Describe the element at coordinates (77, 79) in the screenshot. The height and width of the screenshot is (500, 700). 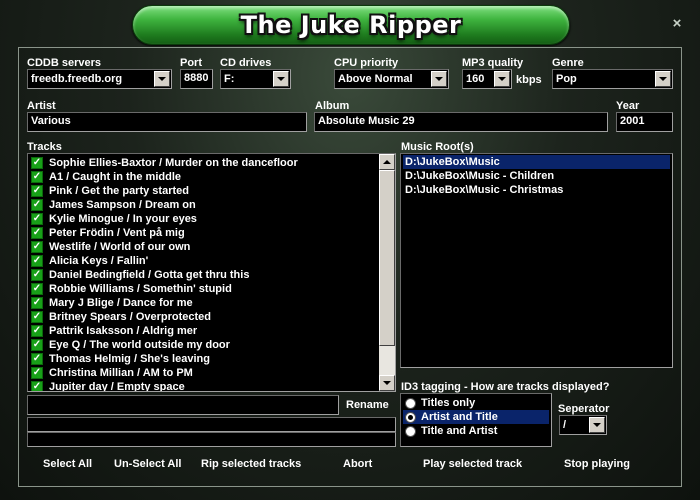
I see `cddb-server-value: freedb.freedb.org` at that location.